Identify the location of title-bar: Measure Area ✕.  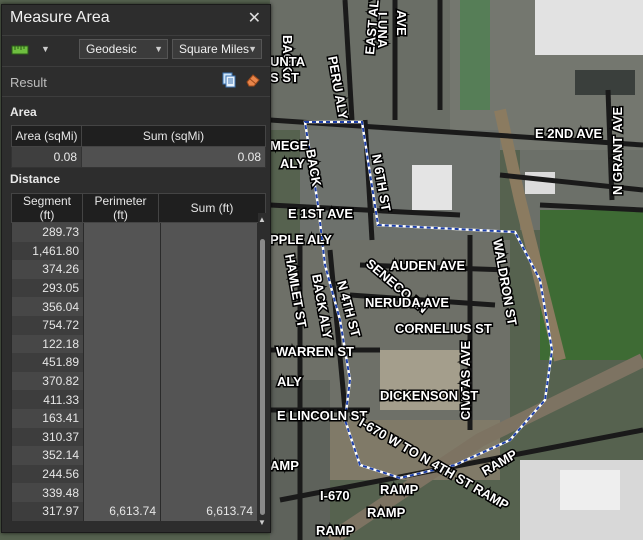
(136, 20).